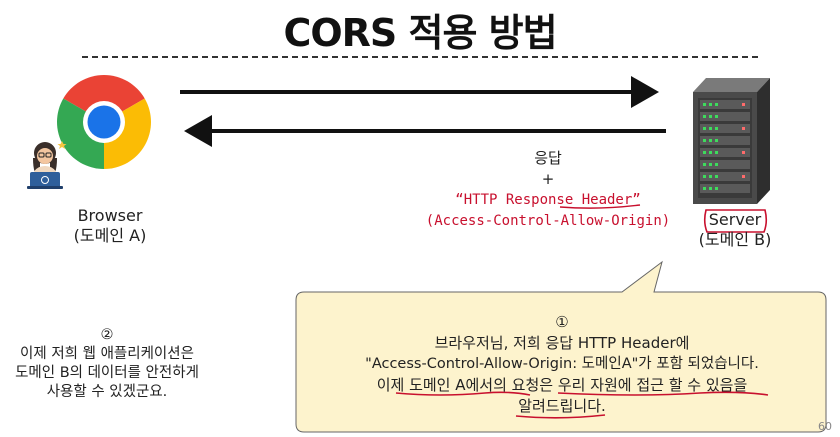 The height and width of the screenshot is (437, 840). I want to click on server-domain: (도메인 B), so click(735, 239).